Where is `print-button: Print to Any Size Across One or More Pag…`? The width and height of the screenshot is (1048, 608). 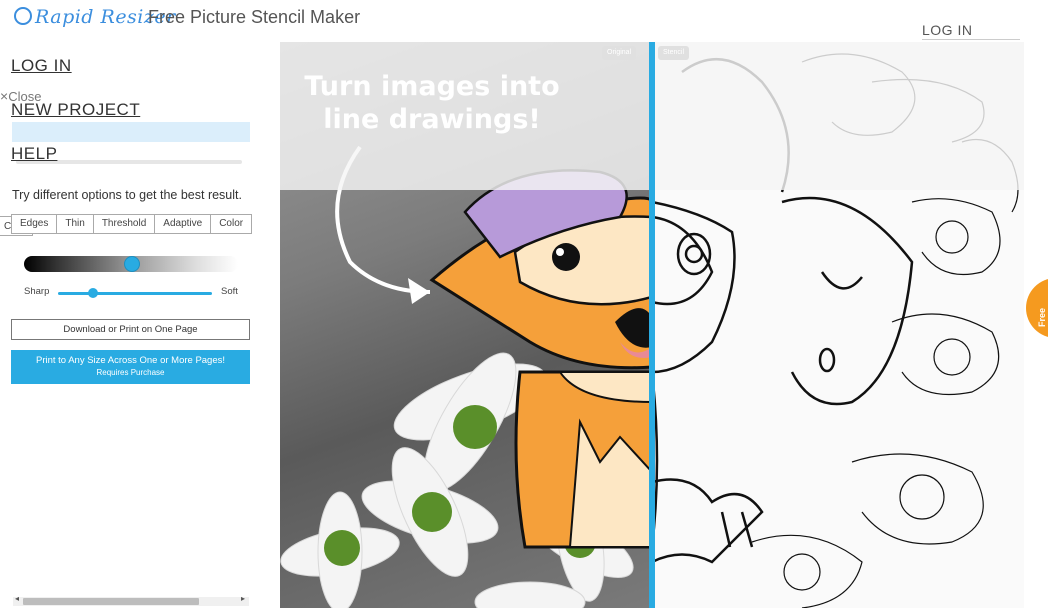 print-button: Print to Any Size Across One or More Pag… is located at coordinates (130, 367).